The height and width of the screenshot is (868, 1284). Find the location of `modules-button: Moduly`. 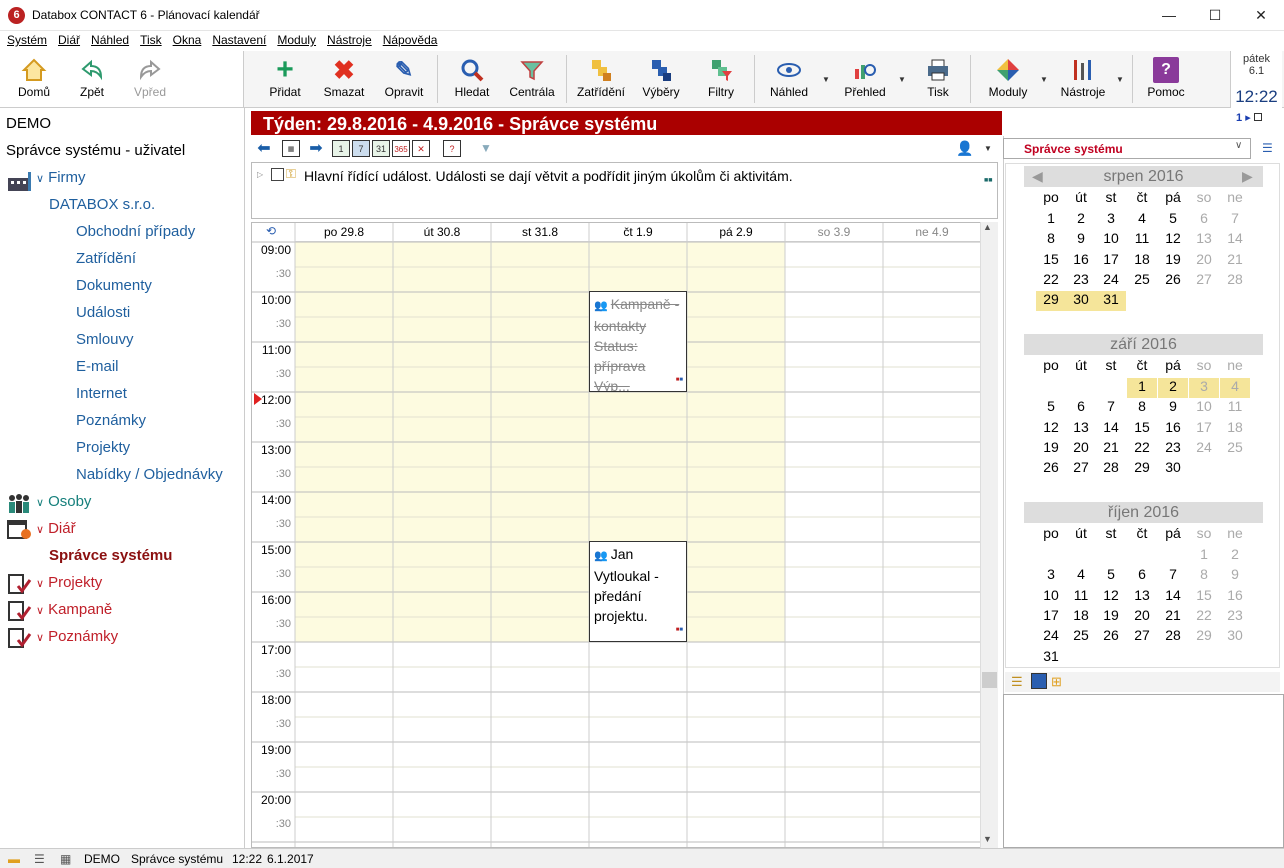

modules-button: Moduly is located at coordinates (1008, 78).